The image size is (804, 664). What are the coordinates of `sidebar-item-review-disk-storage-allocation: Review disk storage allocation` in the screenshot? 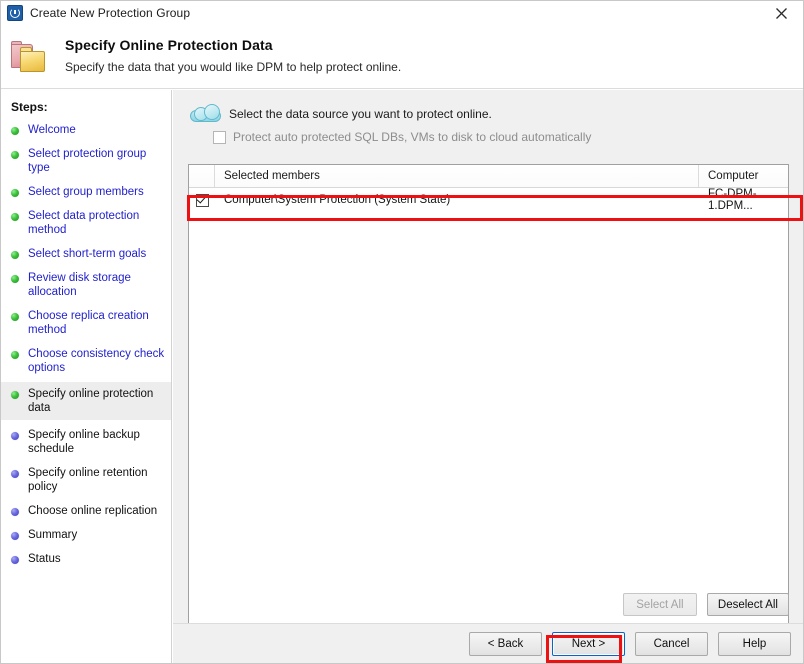 It's located at (86, 285).